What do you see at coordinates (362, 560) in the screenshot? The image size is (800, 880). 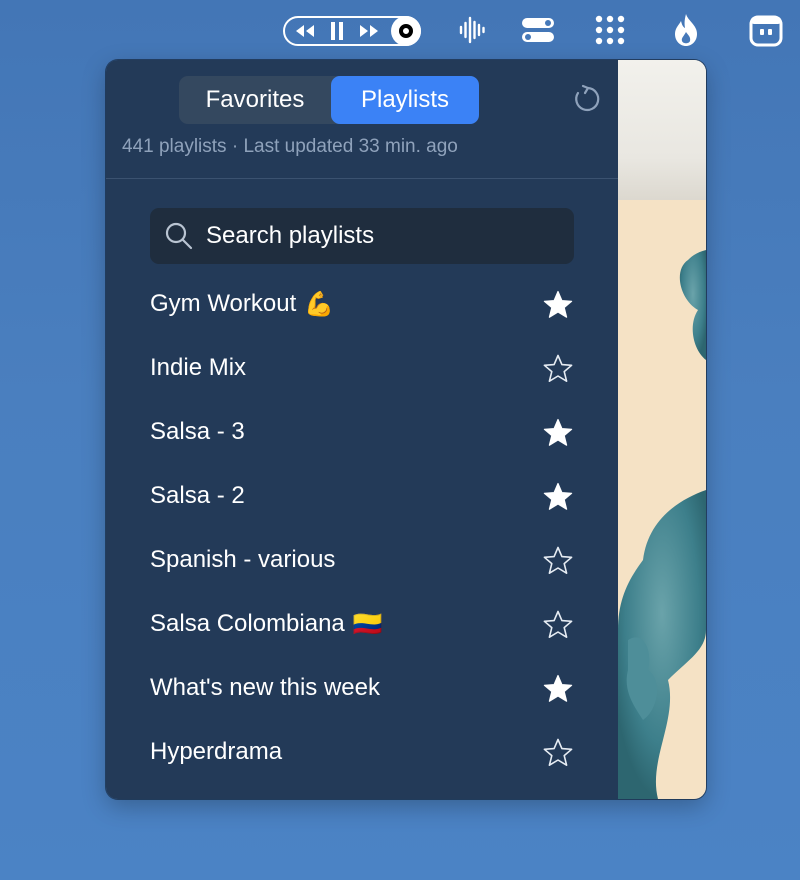 I see `playlist-row: Spanish - various` at bounding box center [362, 560].